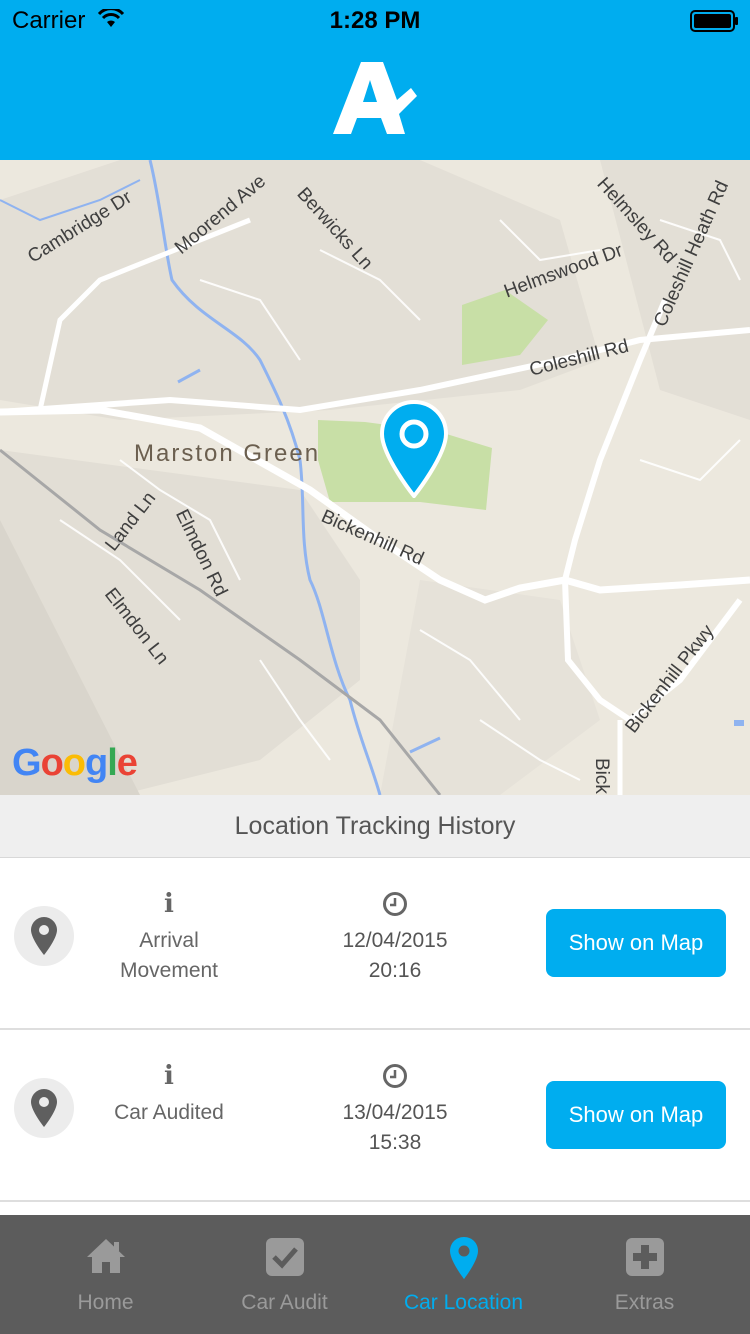  Describe the element at coordinates (644, 1302) in the screenshot. I see `tab-label: Extras` at that location.